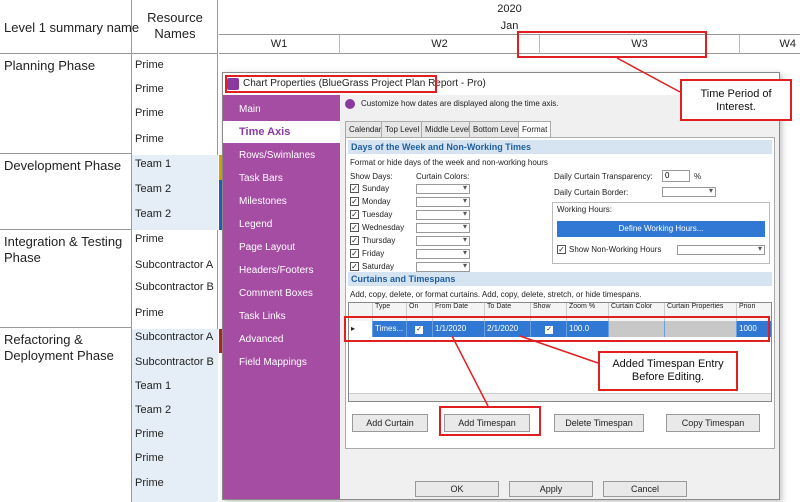  I want to click on time-period-callout: Time Period of Interest., so click(736, 100).